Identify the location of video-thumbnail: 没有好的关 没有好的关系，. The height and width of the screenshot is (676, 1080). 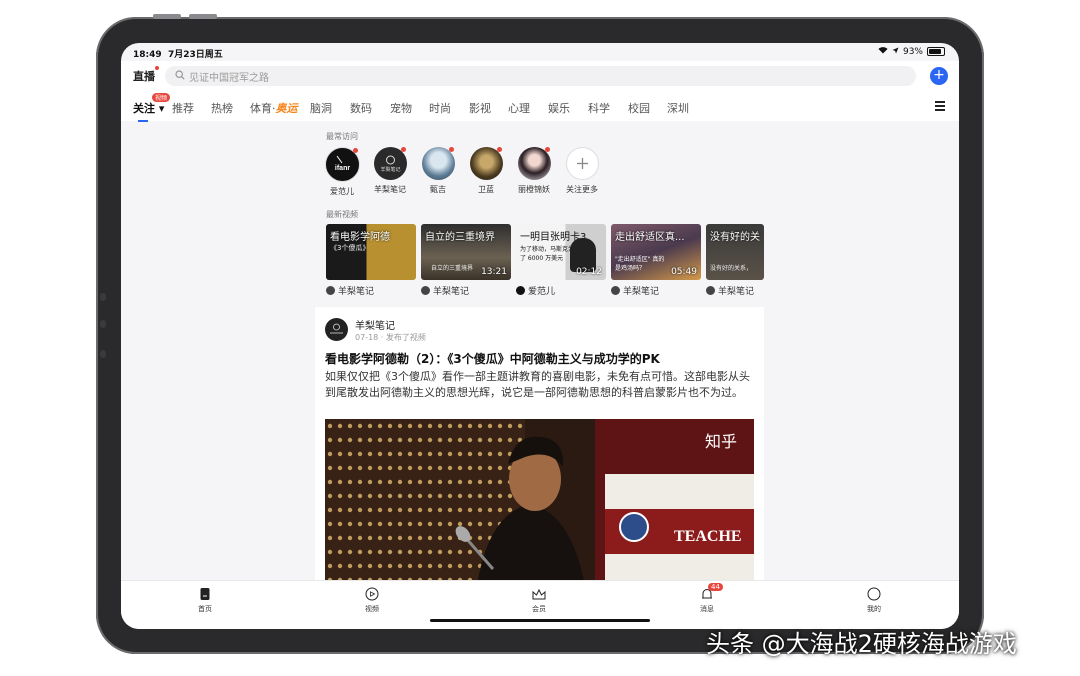
(735, 252).